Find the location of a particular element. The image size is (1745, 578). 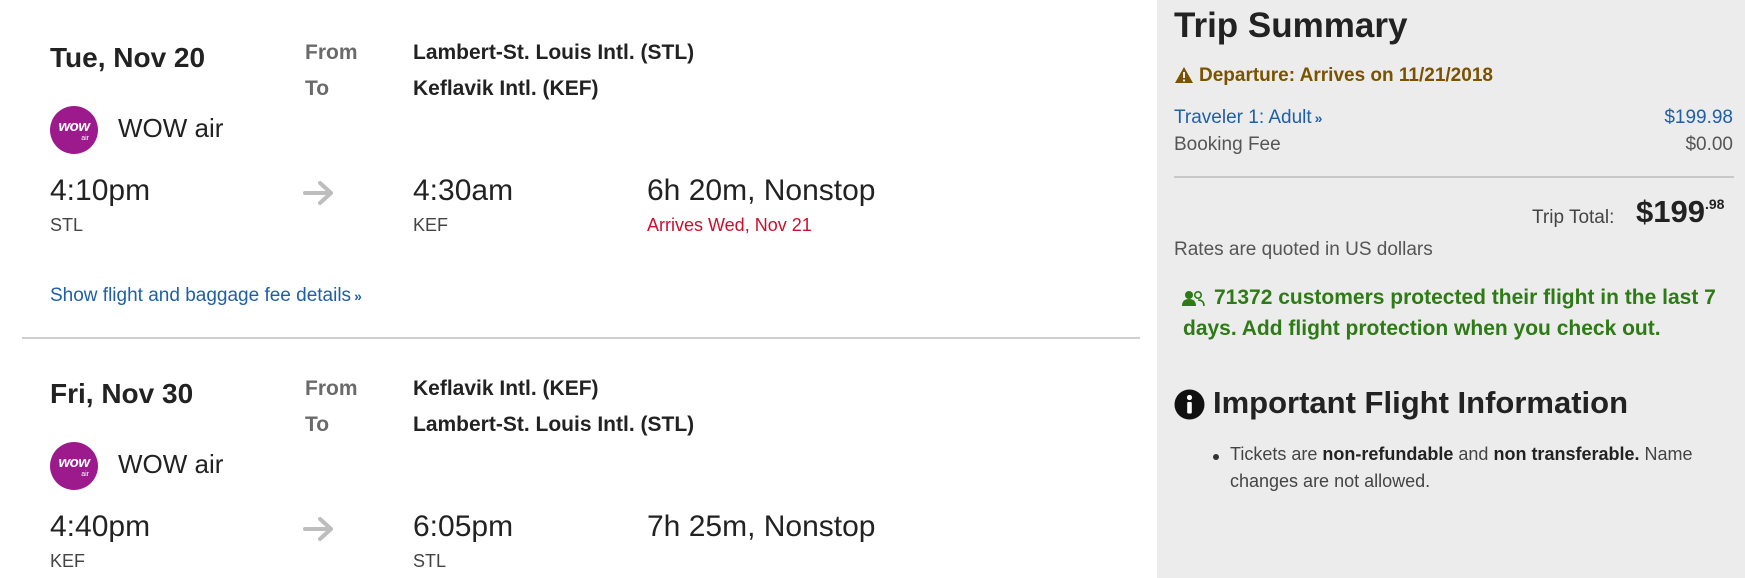

important-info-title: Important Flight Information is located at coordinates (1421, 402).